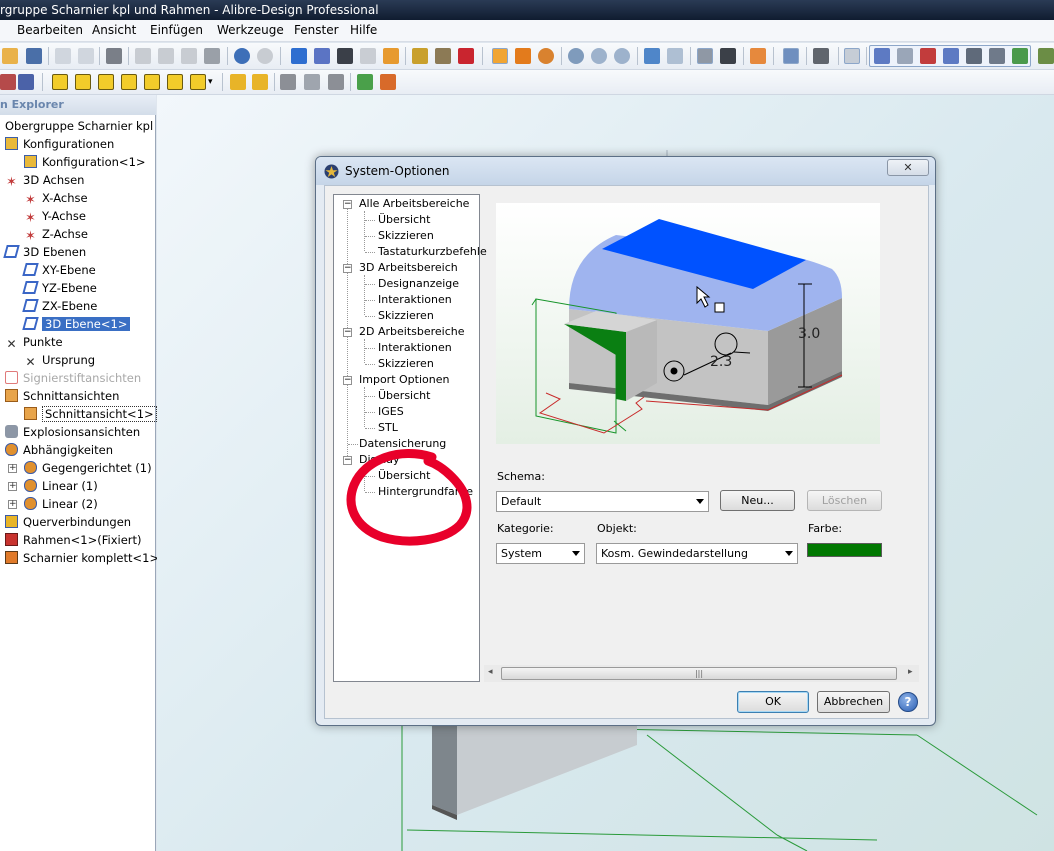 The height and width of the screenshot is (851, 1054). Describe the element at coordinates (368, 56) in the screenshot. I see `table-icon` at that location.